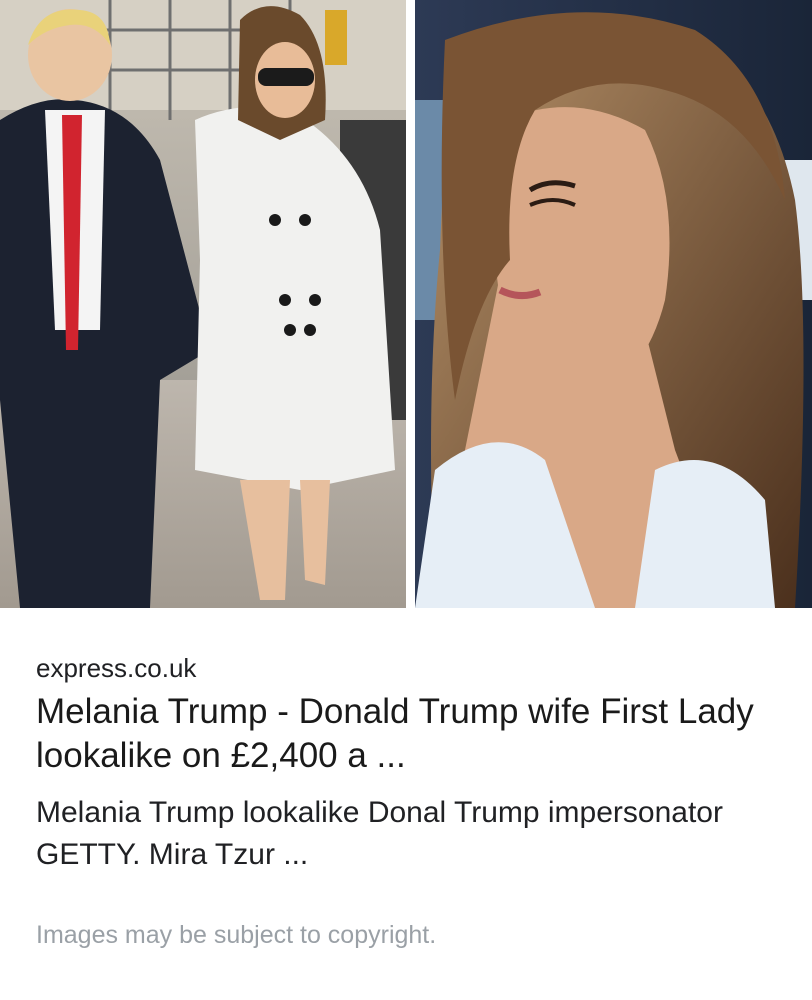 The height and width of the screenshot is (1000, 812). What do you see at coordinates (236, 935) in the screenshot?
I see `copyright-notice: Images may be subject to copyright.` at bounding box center [236, 935].